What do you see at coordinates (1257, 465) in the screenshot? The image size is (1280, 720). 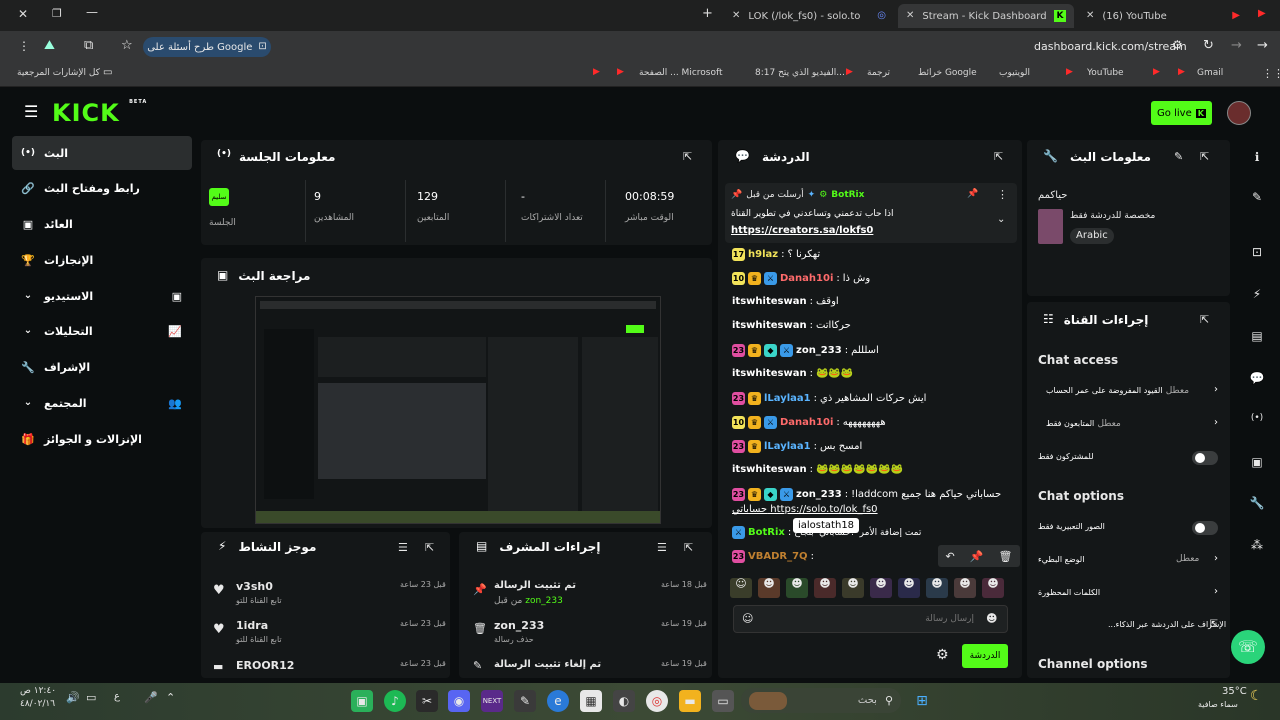 I see `layout-icon: ▣` at bounding box center [1257, 465].